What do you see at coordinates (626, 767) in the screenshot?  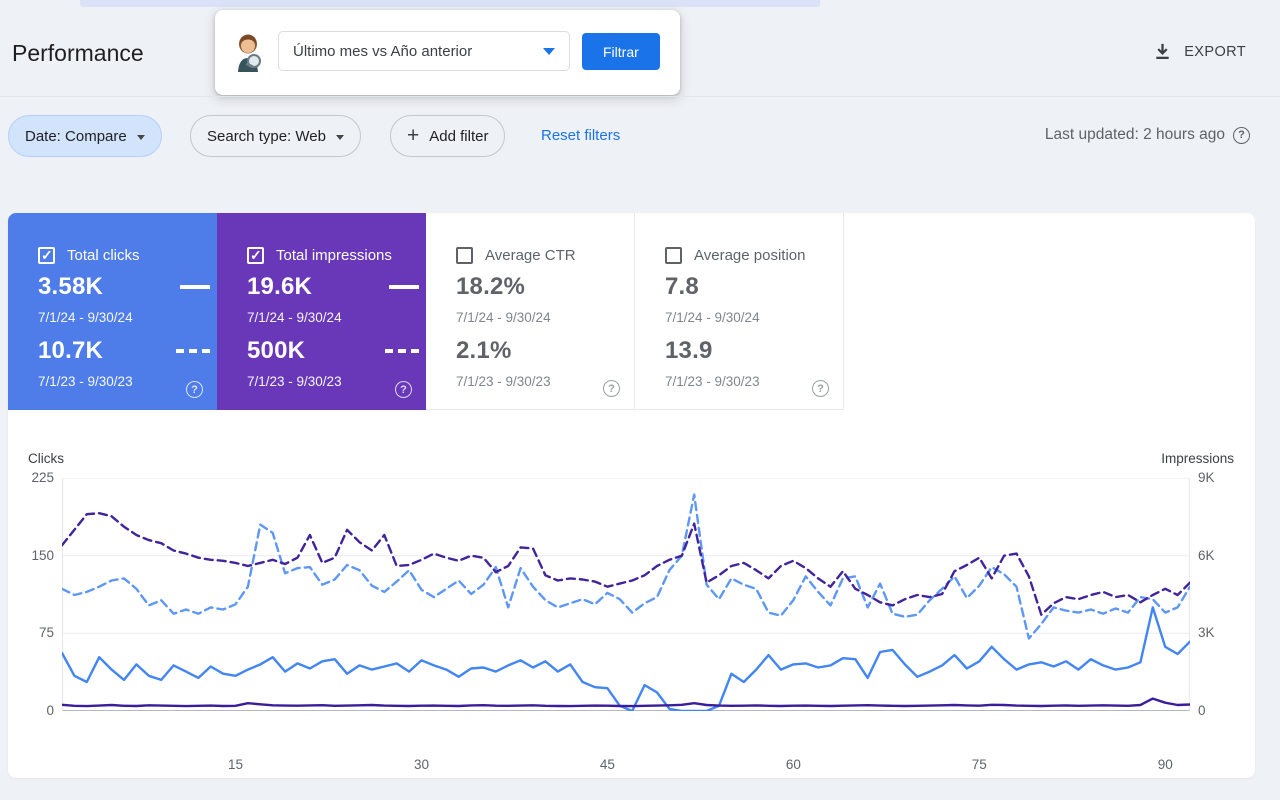 I see `date-axis-ticks: 15 30 45 60 75 90` at bounding box center [626, 767].